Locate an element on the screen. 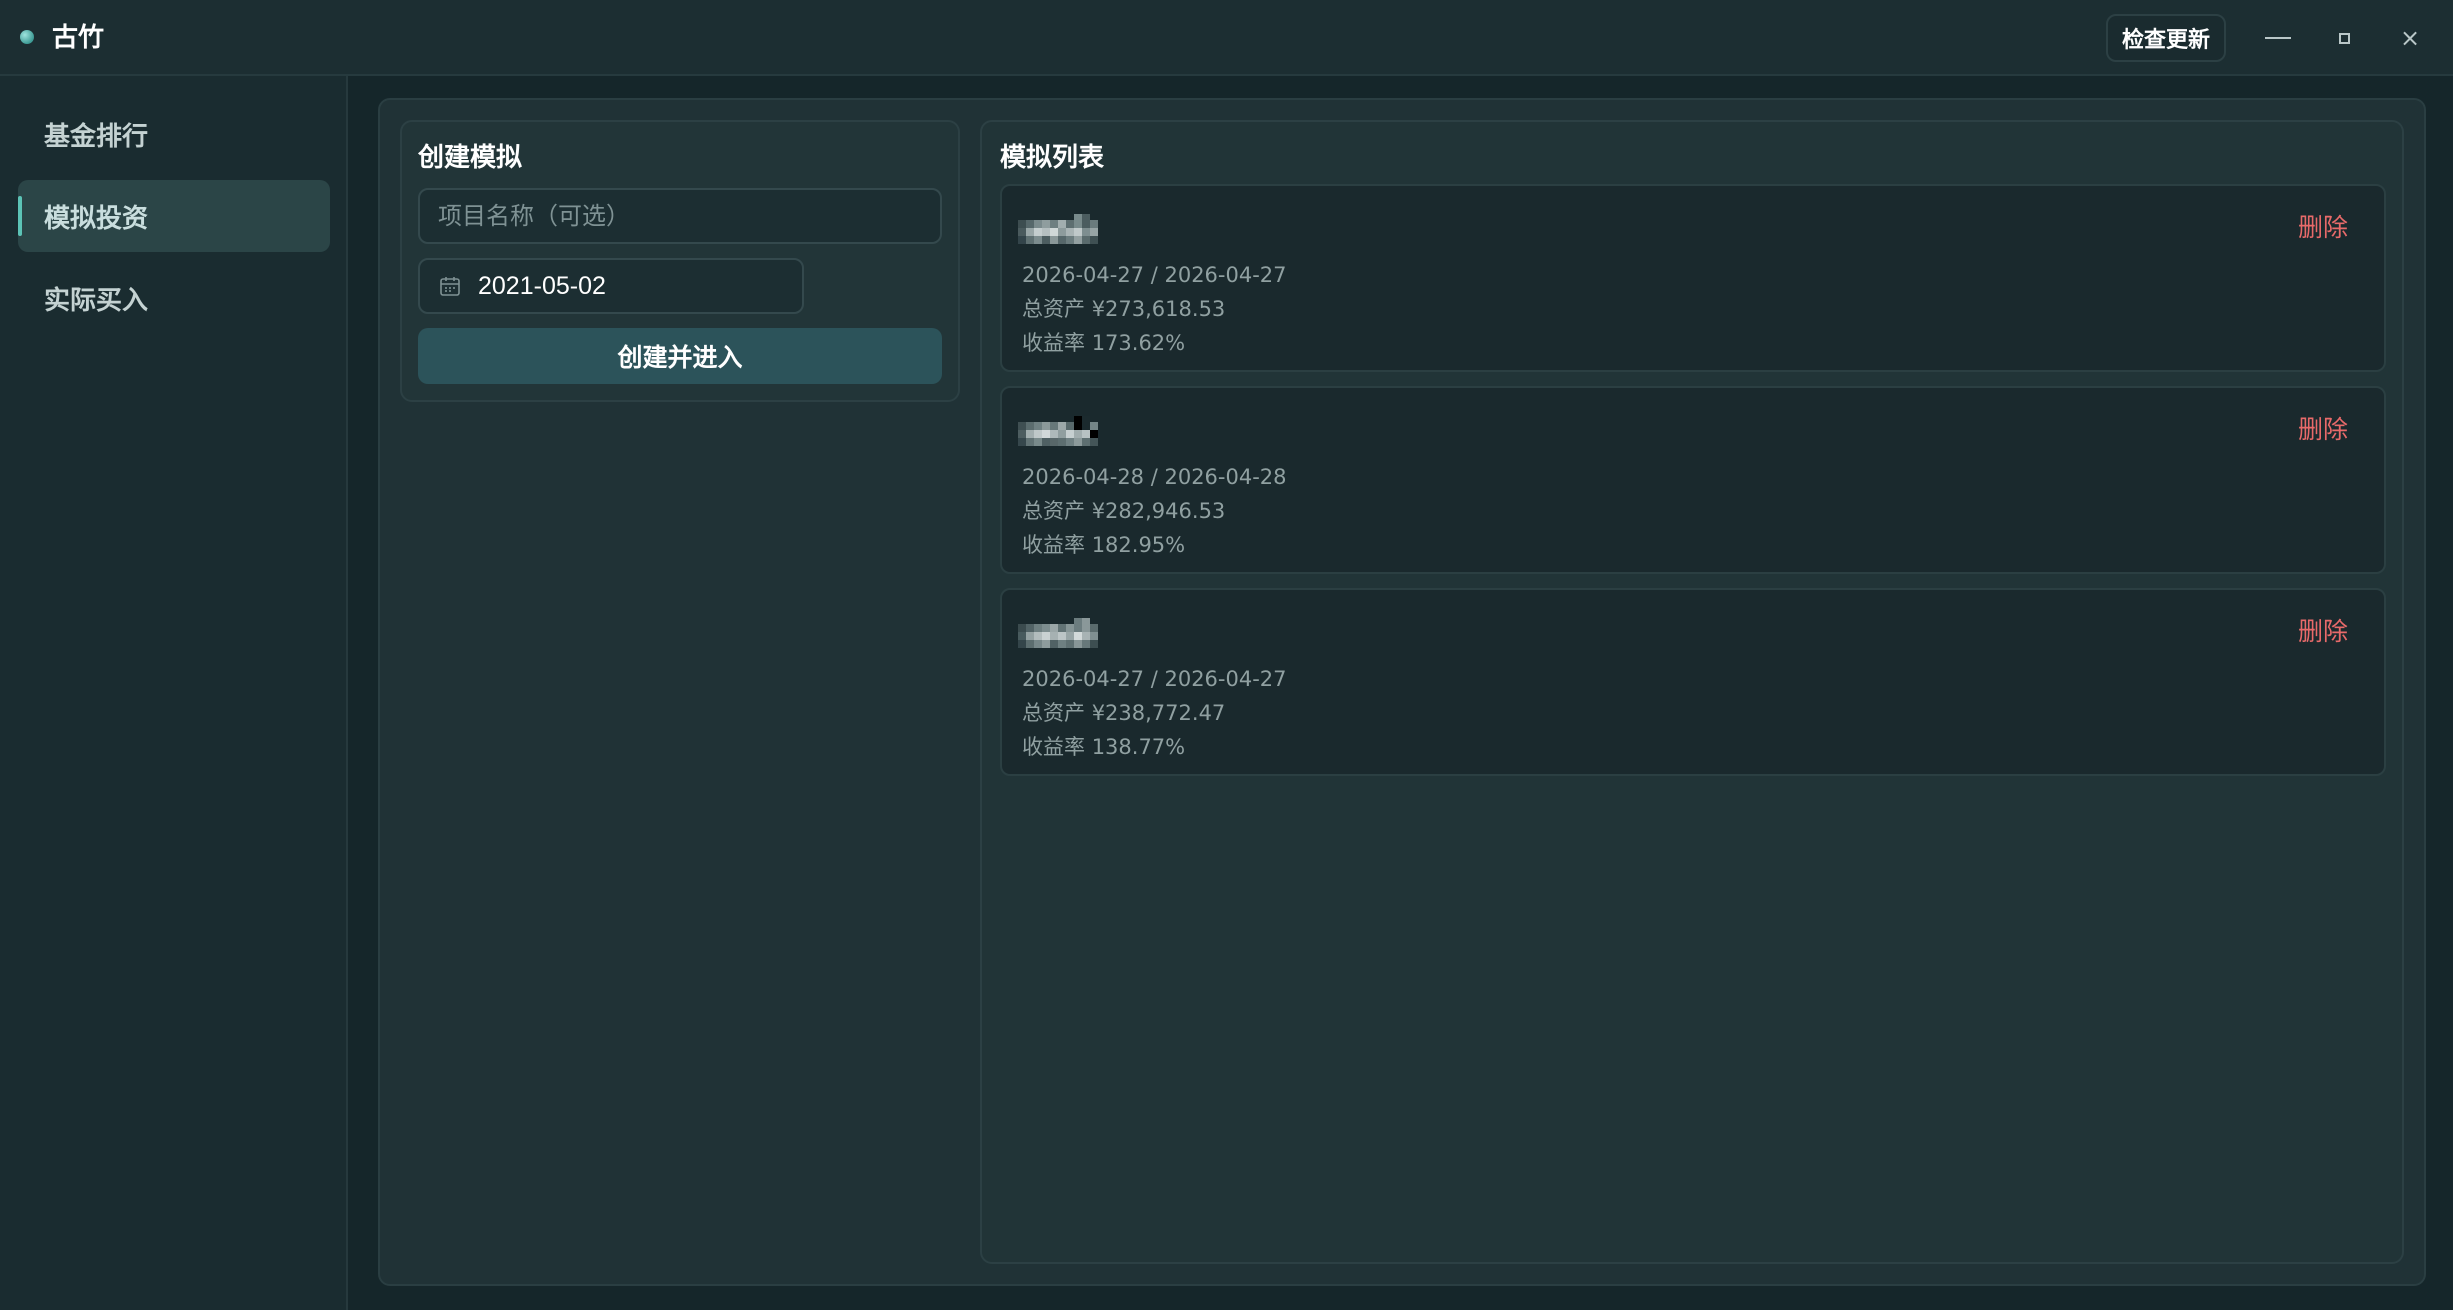 This screenshot has width=2453, height=1310. calendar-icon is located at coordinates (450, 286).